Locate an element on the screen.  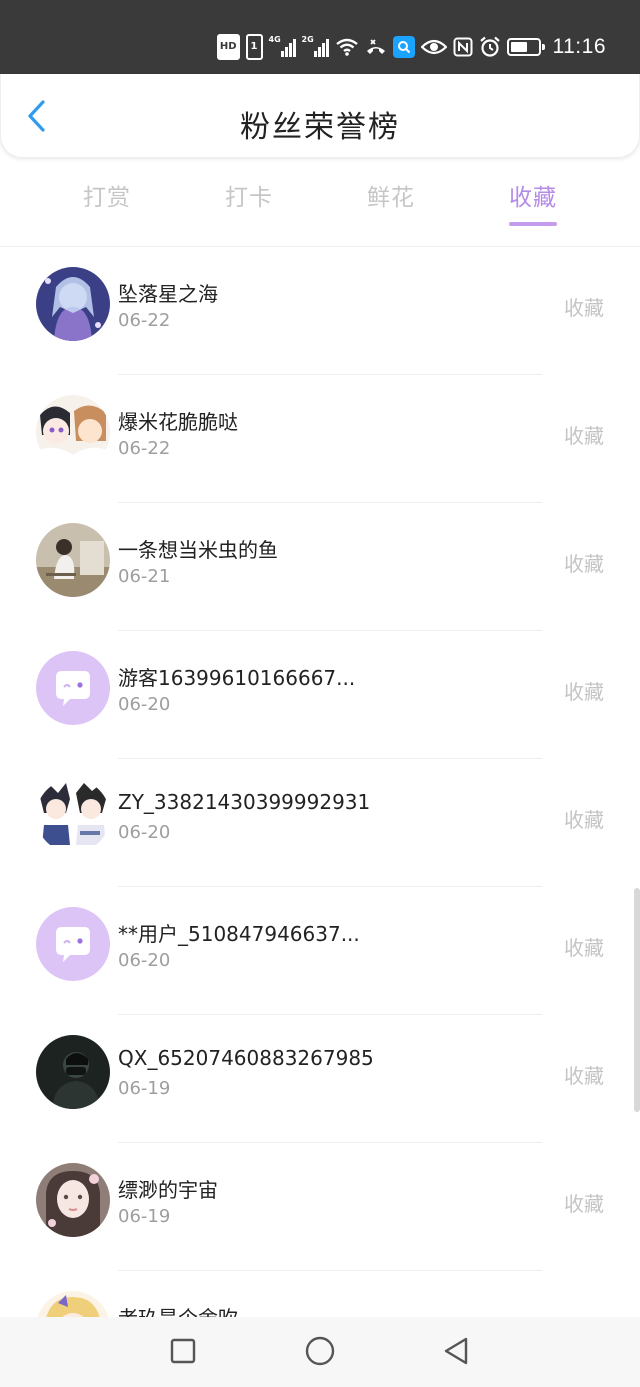
status-icons: HD 1 4G 2G 11:16 is located at coordinates (411, 47).